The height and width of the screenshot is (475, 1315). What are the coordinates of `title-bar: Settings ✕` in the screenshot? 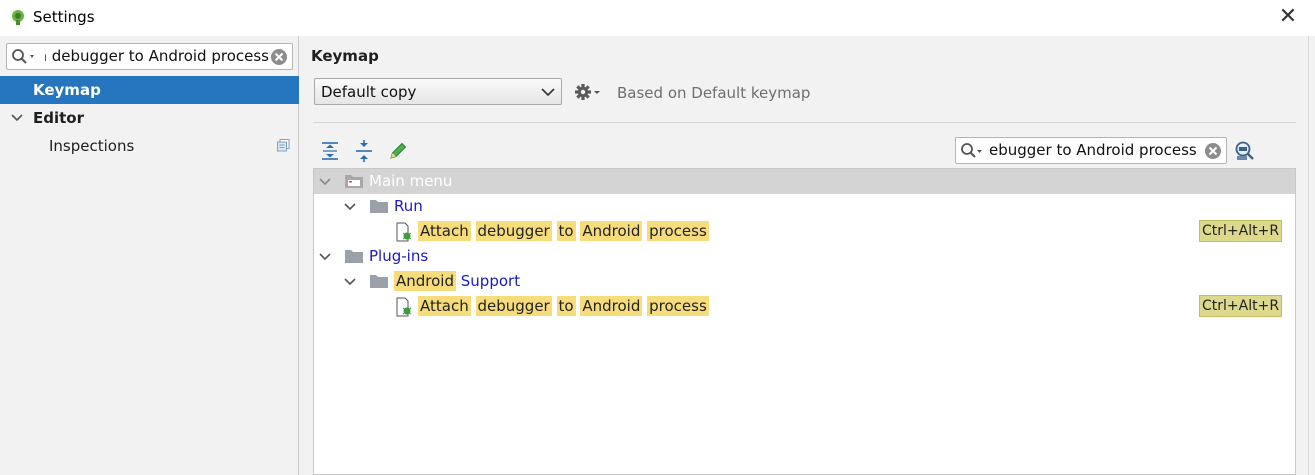 It's located at (657, 18).